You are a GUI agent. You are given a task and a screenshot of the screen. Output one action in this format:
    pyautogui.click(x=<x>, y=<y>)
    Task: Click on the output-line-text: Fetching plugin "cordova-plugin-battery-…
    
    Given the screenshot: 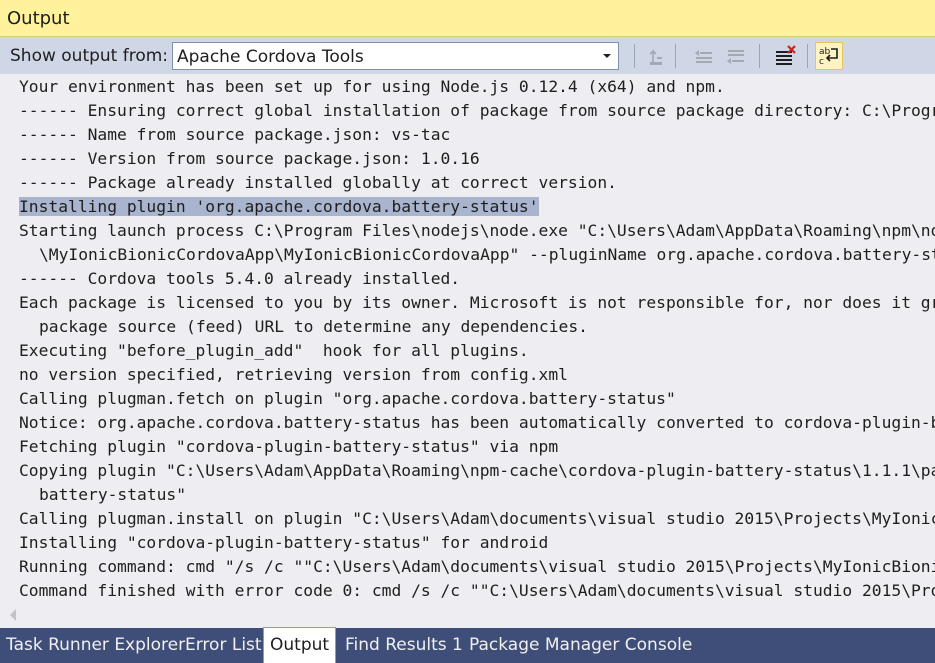 What is the action you would take?
    pyautogui.click(x=289, y=446)
    